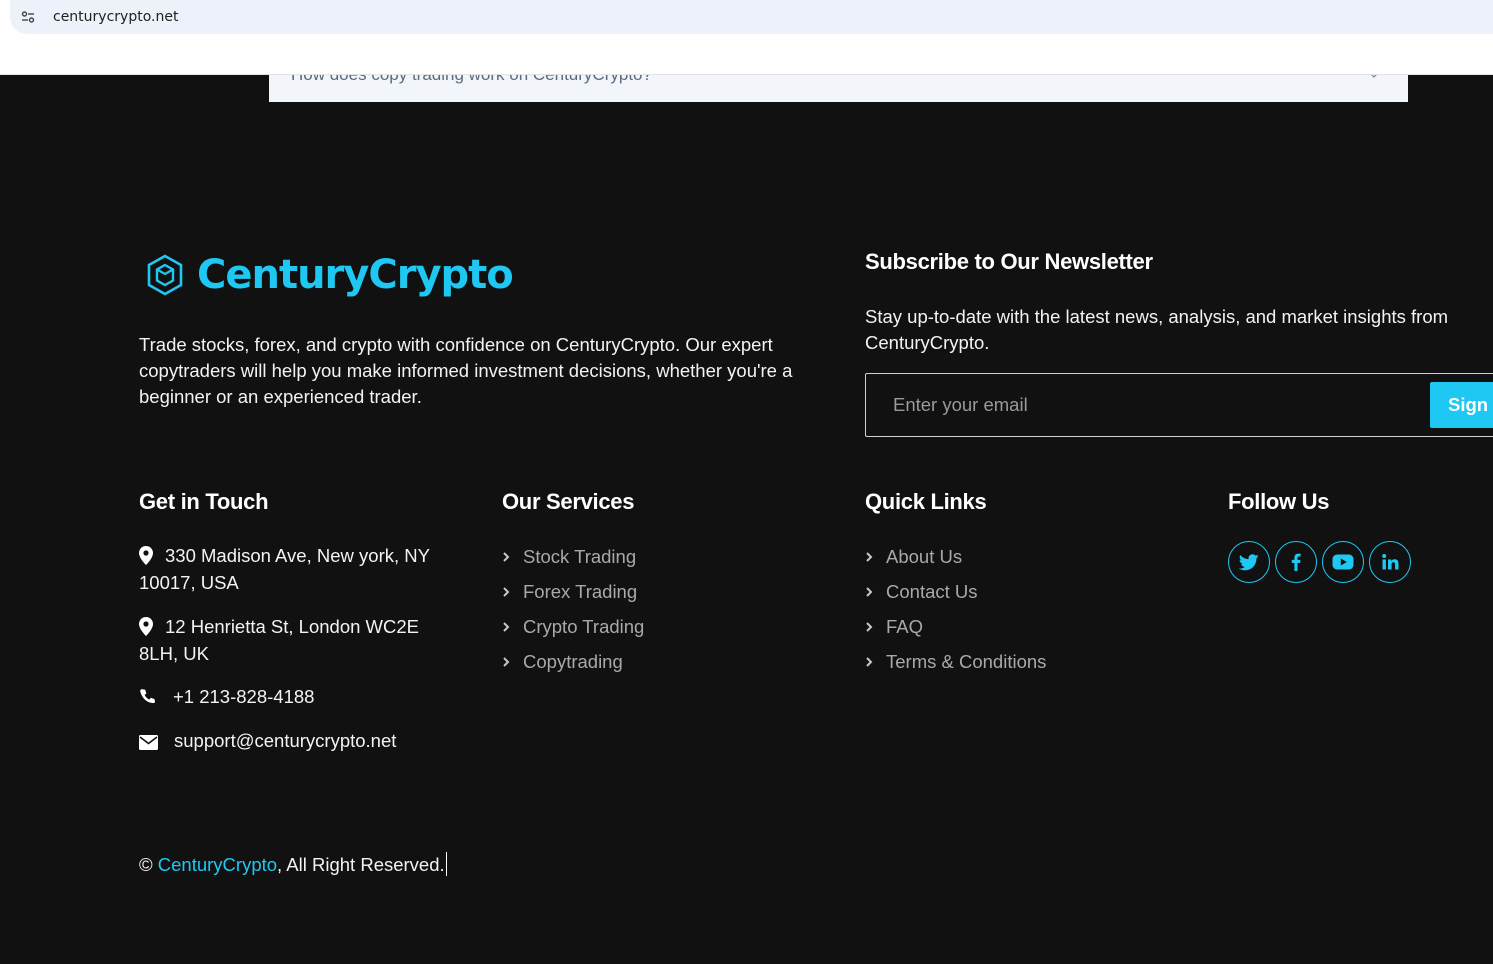 The image size is (1493, 964). Describe the element at coordinates (1461, 405) in the screenshot. I see `sign-up-button: Sign Up` at that location.